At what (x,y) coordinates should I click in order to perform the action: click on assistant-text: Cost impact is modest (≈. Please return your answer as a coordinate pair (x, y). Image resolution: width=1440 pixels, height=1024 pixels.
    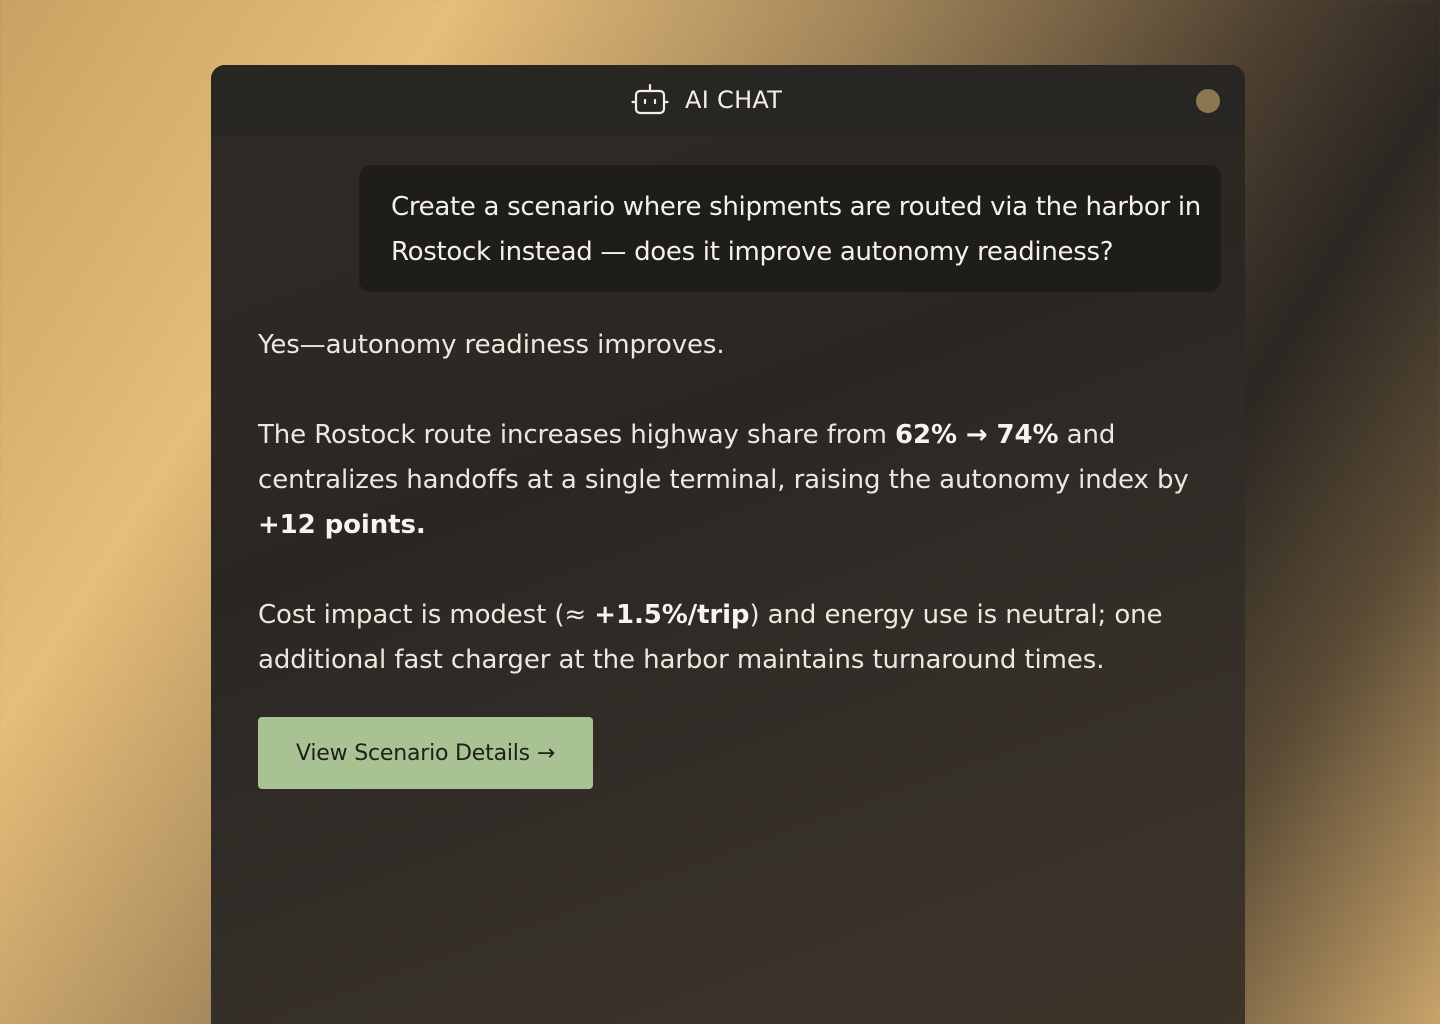
    Looking at the image, I should click on (426, 615).